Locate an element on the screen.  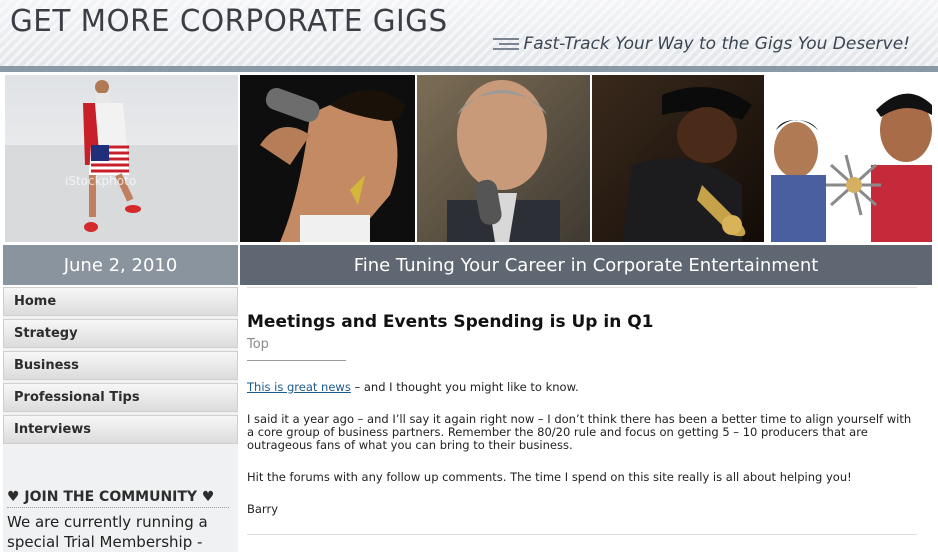
man-flag-shorts-photo: iStockphoto is located at coordinates (121, 158).